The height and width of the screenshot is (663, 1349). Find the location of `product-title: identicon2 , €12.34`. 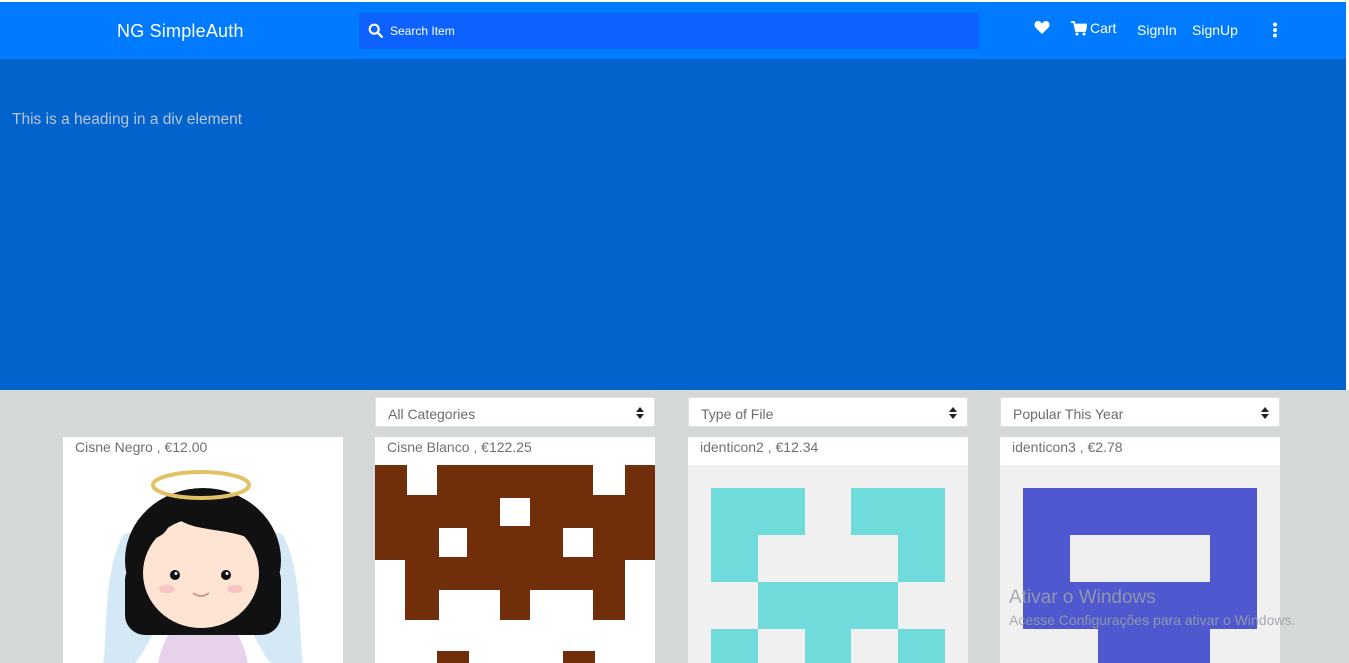

product-title: identicon2 , €12.34 is located at coordinates (828, 451).